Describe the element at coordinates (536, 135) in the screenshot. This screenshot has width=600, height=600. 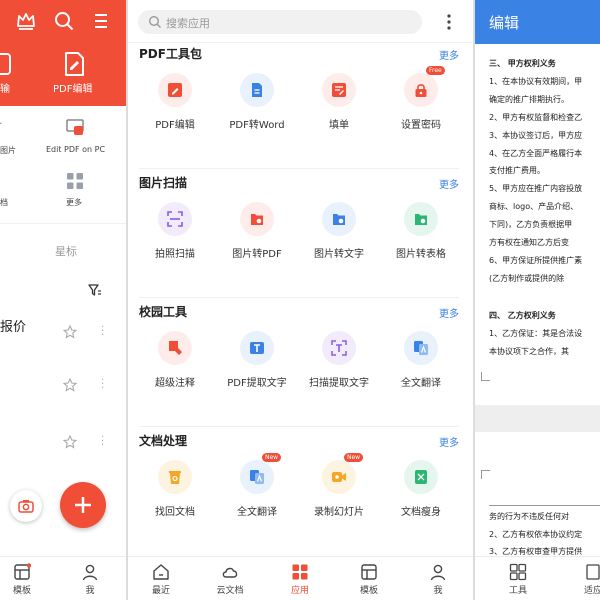
I see `doc-line: 3、本协议签订后，甲方应` at that location.